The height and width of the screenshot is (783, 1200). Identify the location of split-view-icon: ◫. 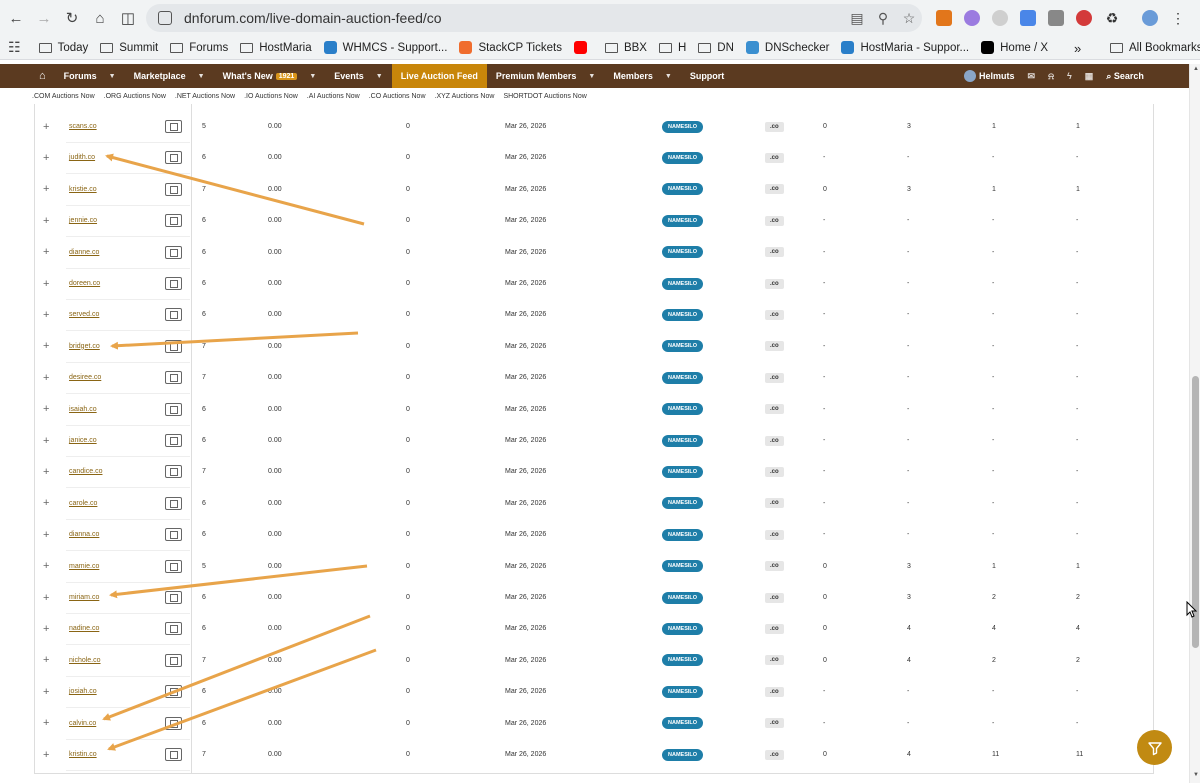
(128, 18).